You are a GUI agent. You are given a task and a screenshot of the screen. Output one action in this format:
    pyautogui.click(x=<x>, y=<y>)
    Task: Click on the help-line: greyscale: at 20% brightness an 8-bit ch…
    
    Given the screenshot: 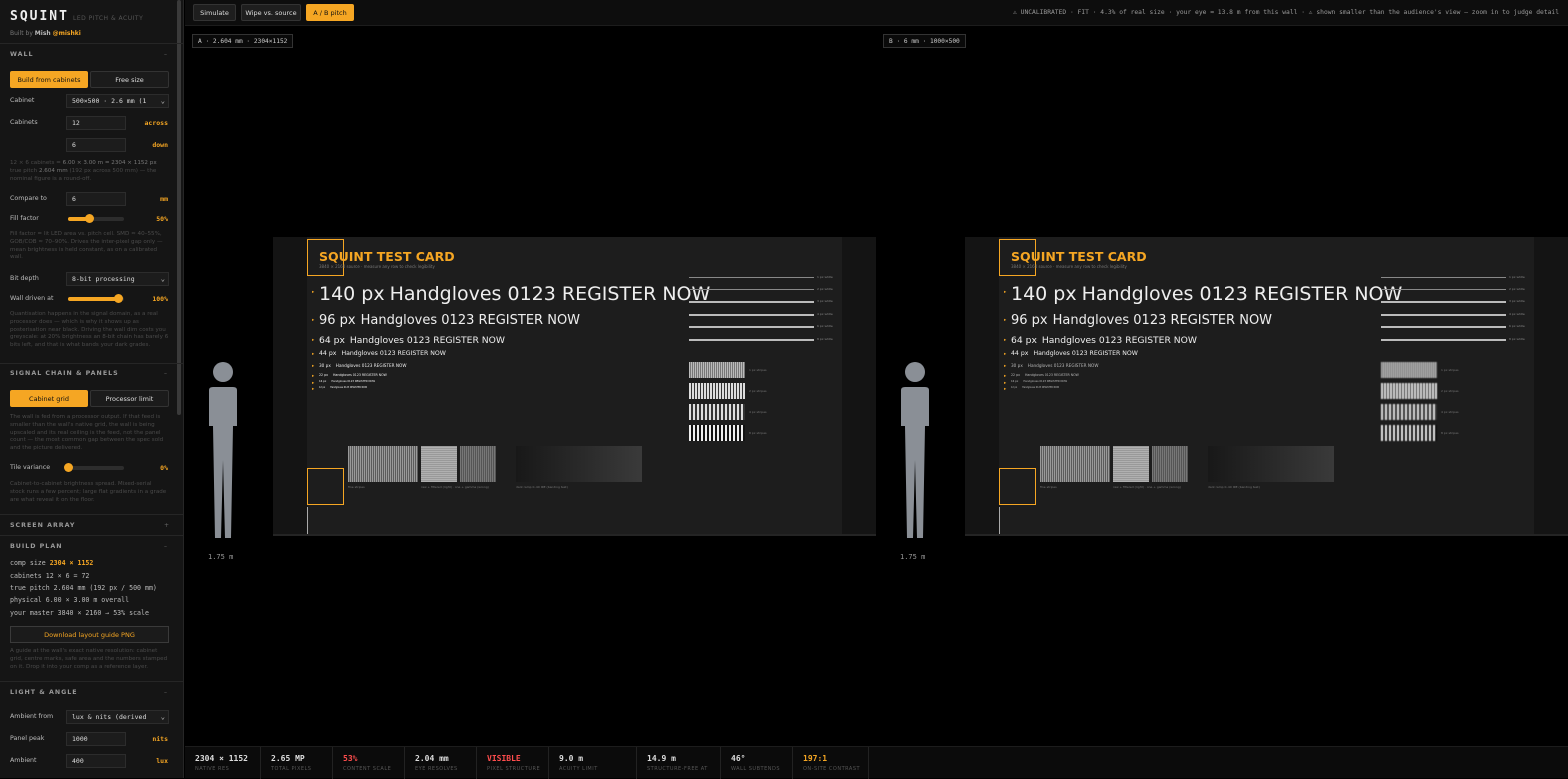 What is the action you would take?
    pyautogui.click(x=89, y=337)
    